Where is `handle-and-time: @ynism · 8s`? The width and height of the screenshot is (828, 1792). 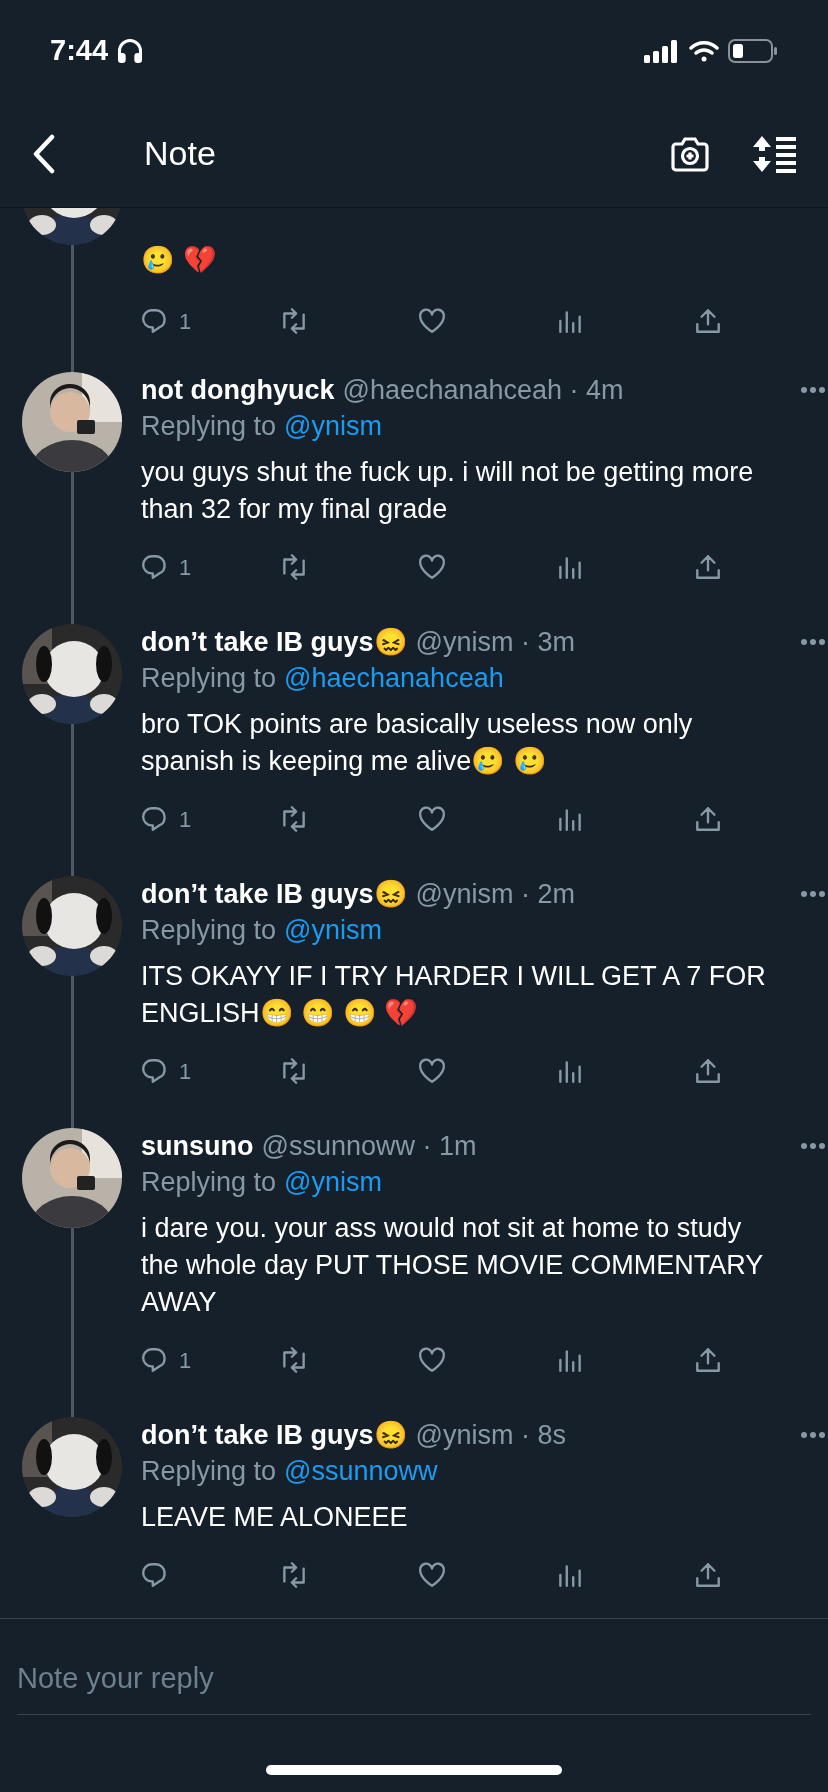 handle-and-time: @ynism · 8s is located at coordinates (490, 1435).